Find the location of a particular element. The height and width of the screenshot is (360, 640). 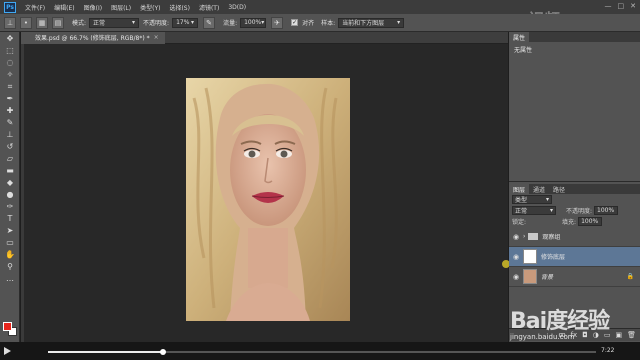

filter-kind-value: 类型 is located at coordinates (521, 200).